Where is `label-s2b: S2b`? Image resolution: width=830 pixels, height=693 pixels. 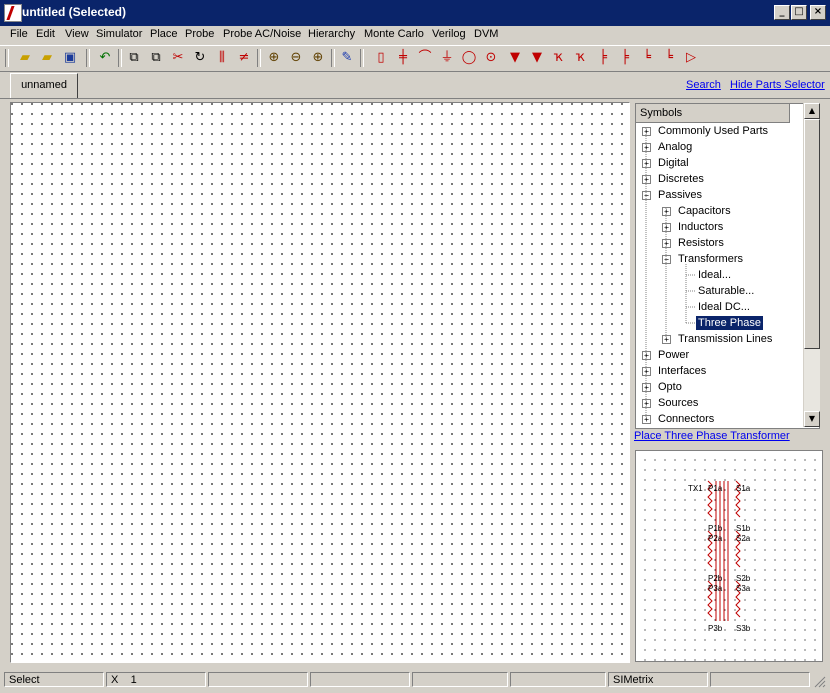 label-s2b: S2b is located at coordinates (743, 578).